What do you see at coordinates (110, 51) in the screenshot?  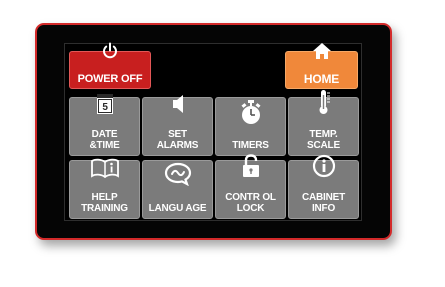 I see `power-icon` at bounding box center [110, 51].